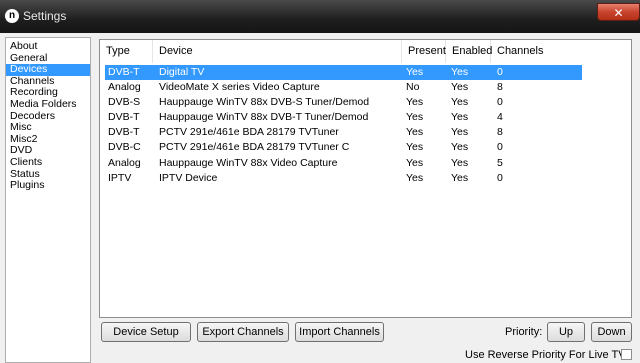 This screenshot has height=363, width=640. What do you see at coordinates (626, 354) in the screenshot?
I see `reverse-priority-checkbox` at bounding box center [626, 354].